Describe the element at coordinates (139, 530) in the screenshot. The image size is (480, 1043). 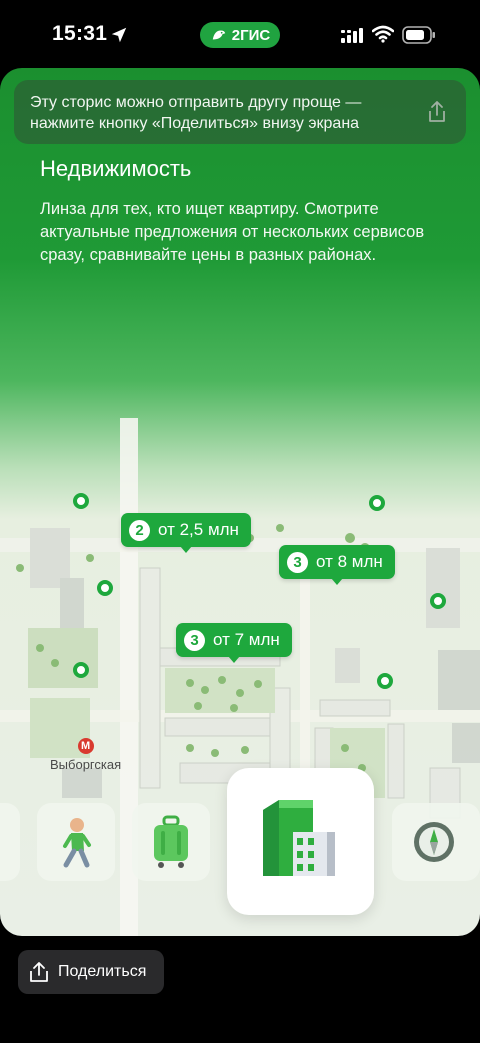
I see `pin-count: 2` at that location.